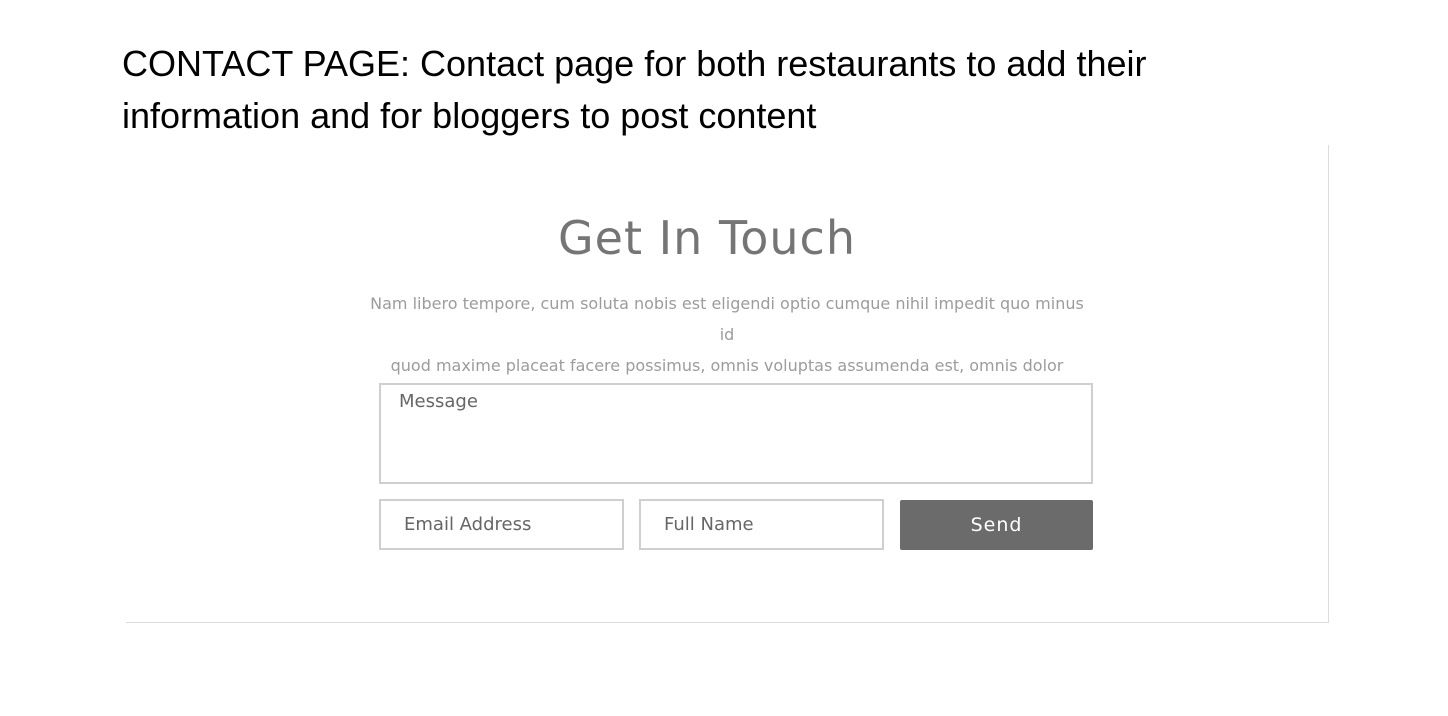 The image size is (1448, 716). Describe the element at coordinates (761, 524) in the screenshot. I see `full-name-field: Full Name` at that location.